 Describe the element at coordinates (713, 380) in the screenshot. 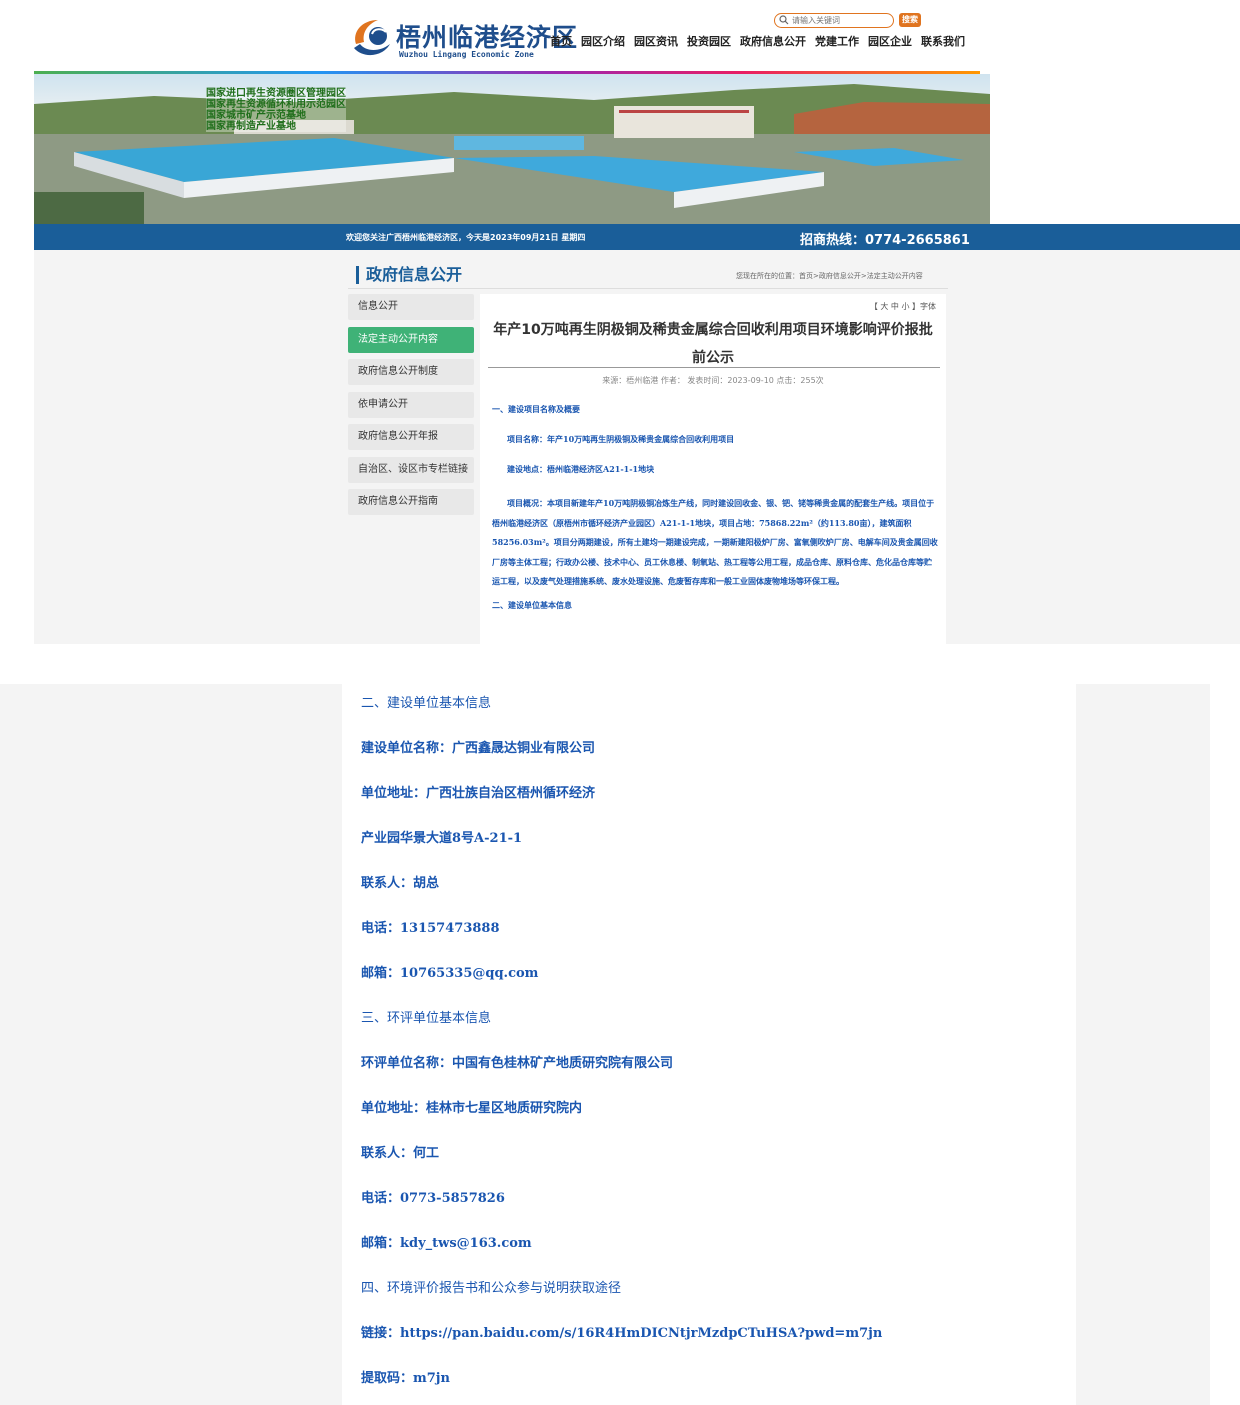

I see `article-meta: 来源：梧州临港 作者： 发表时间：2023-09-10 点击：255次` at that location.